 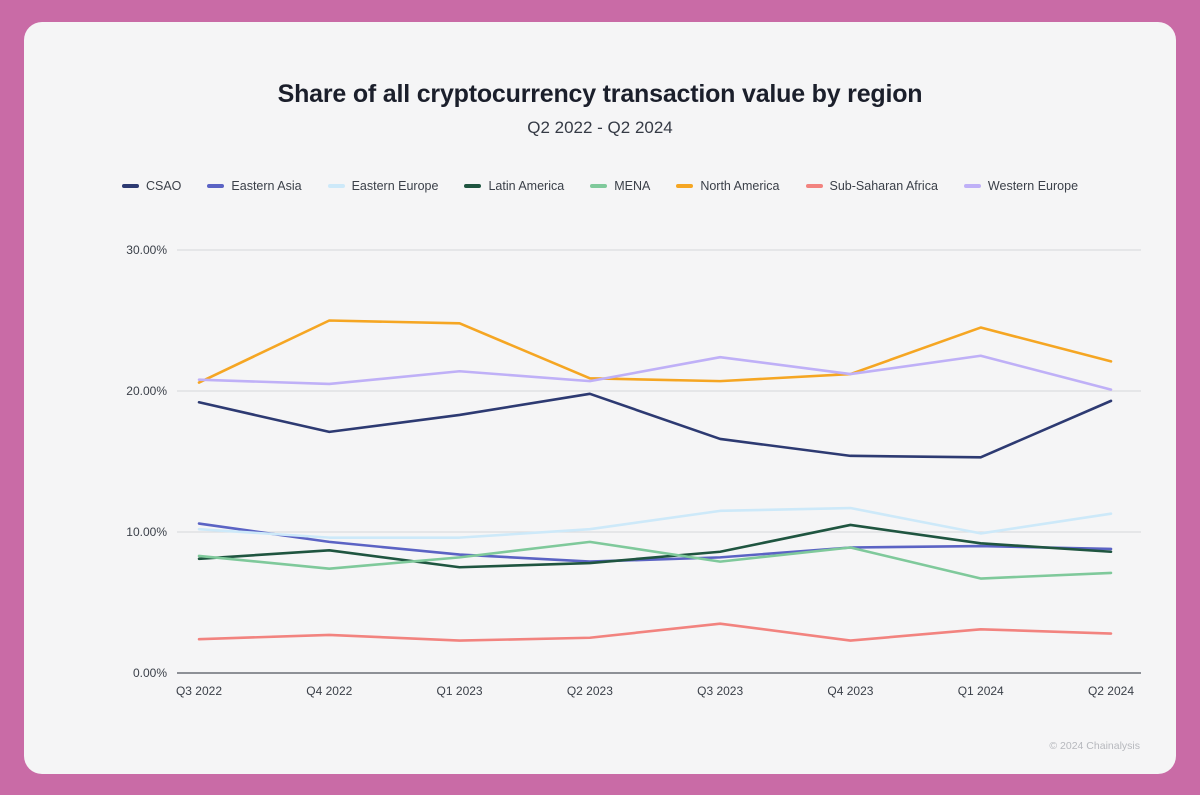 I want to click on y-axis-tick-label: 0.00%, so click(x=150, y=673).